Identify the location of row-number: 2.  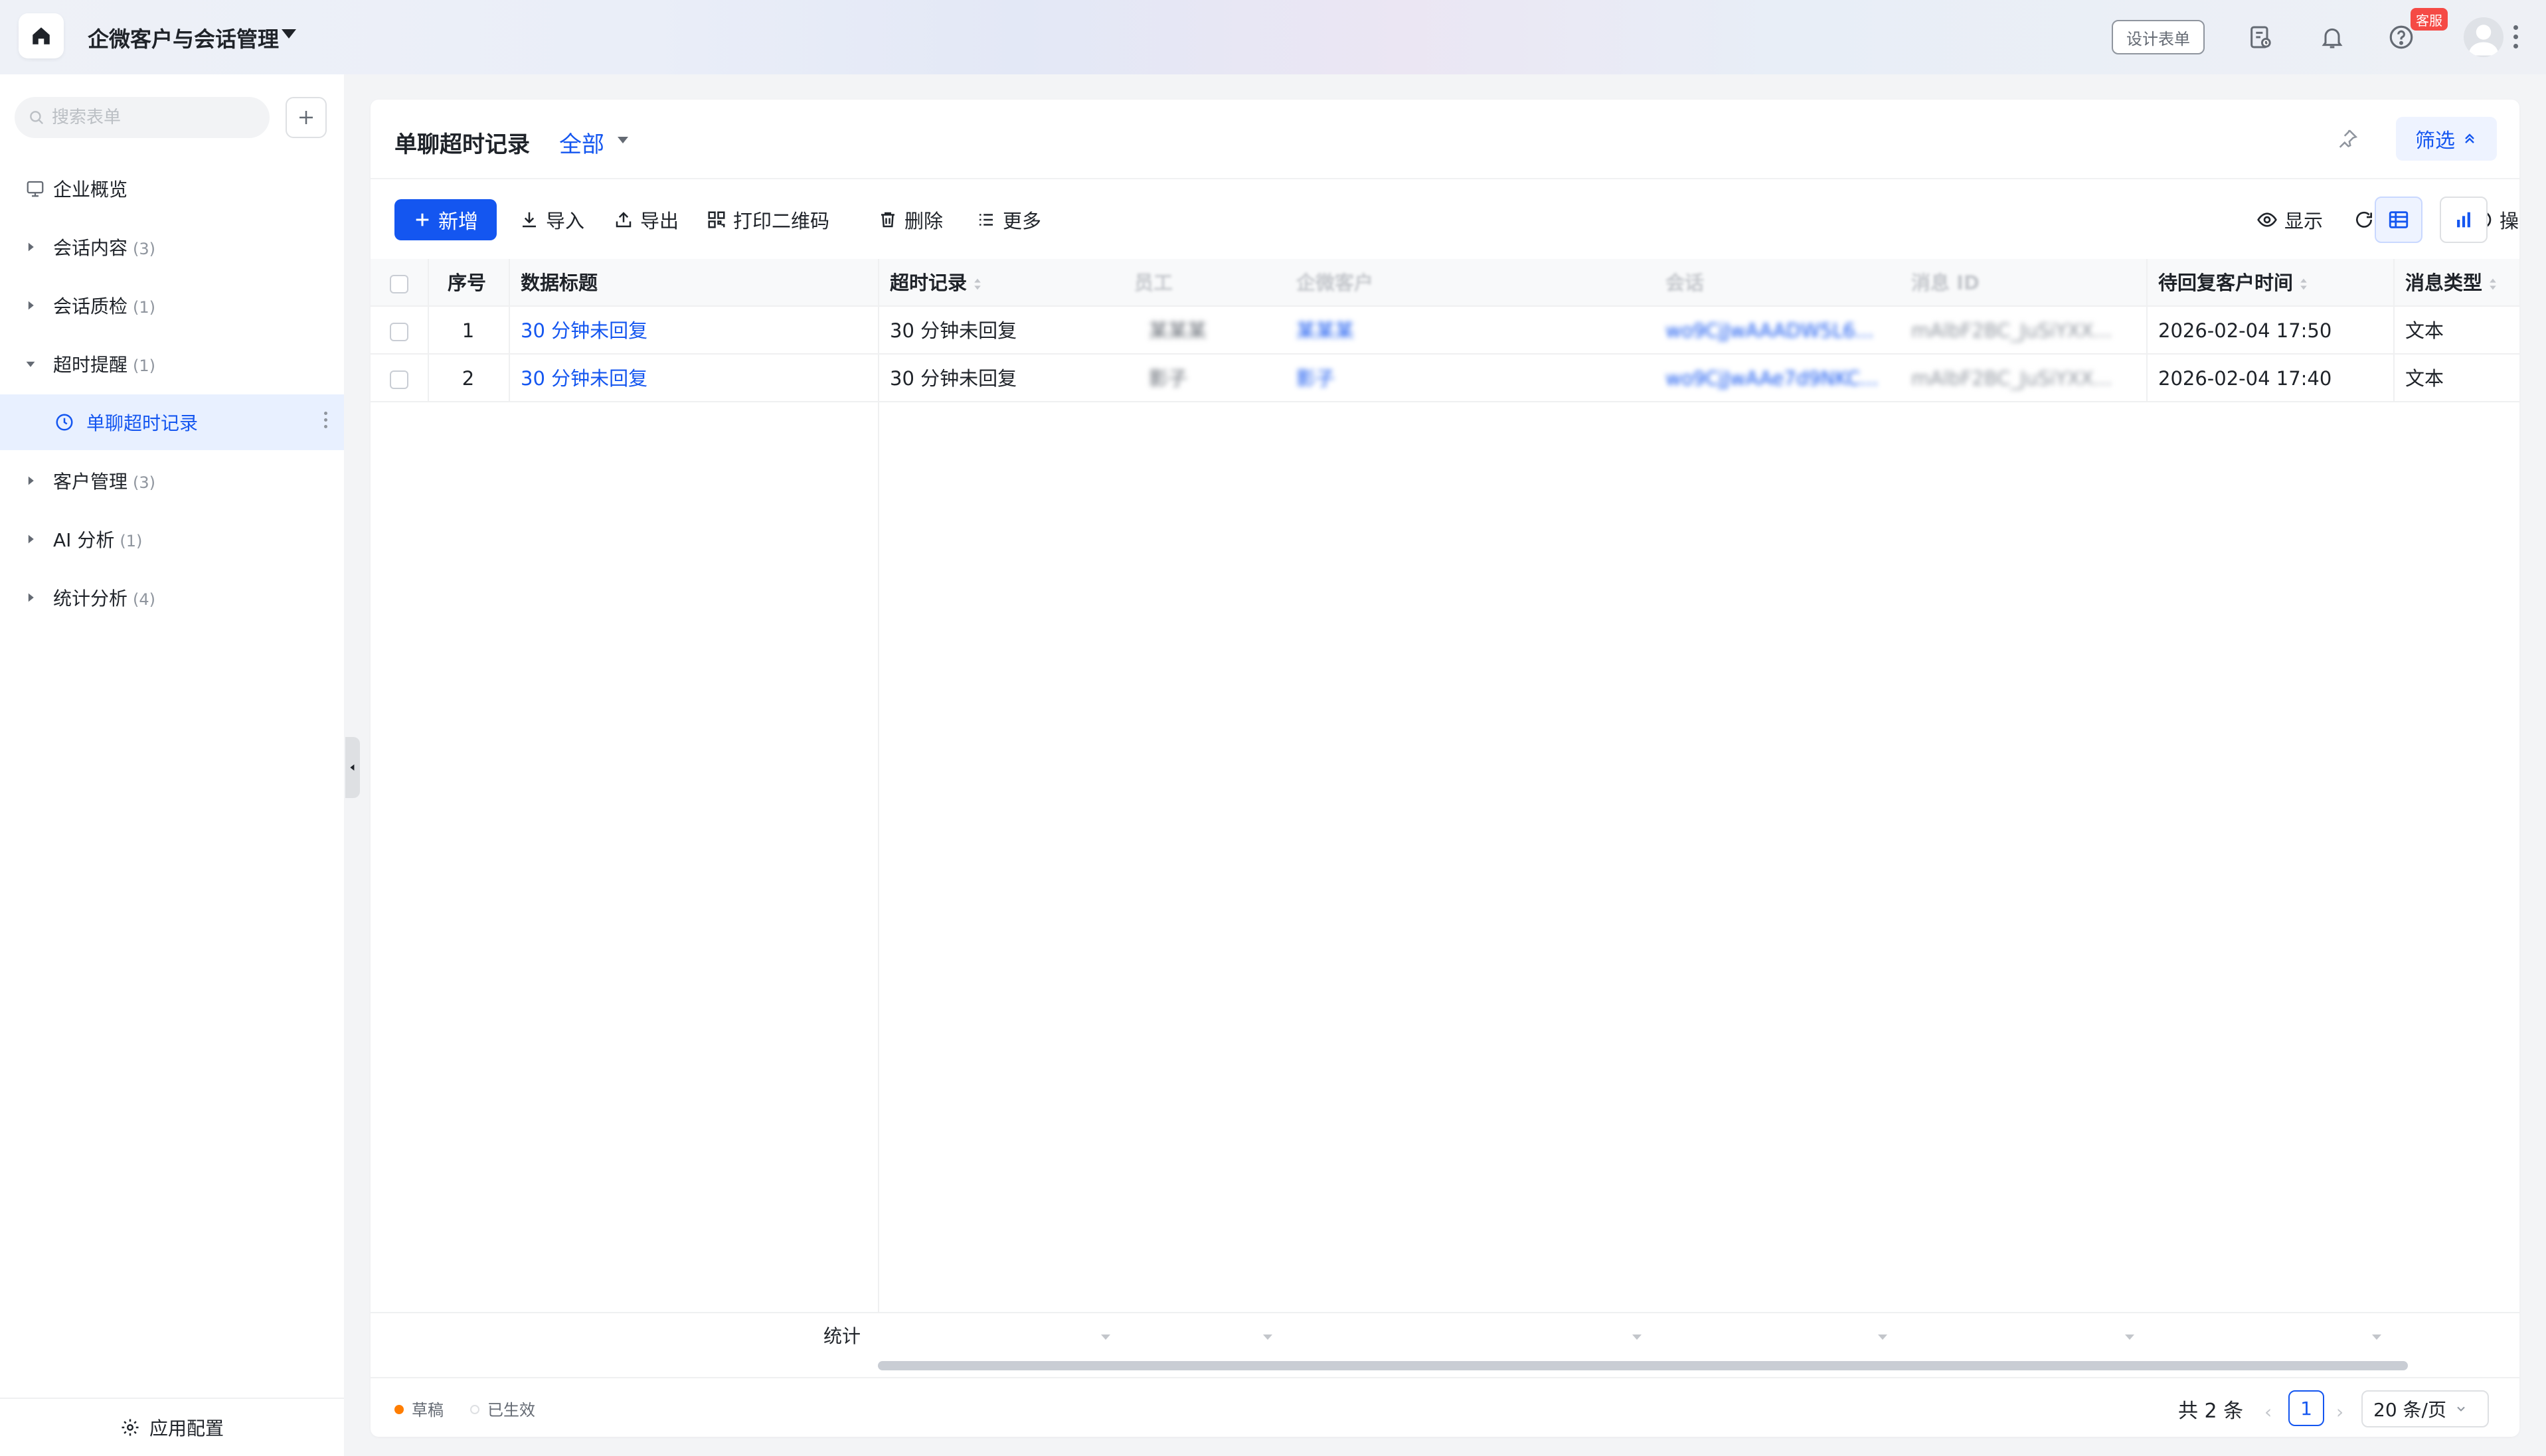
(468, 378).